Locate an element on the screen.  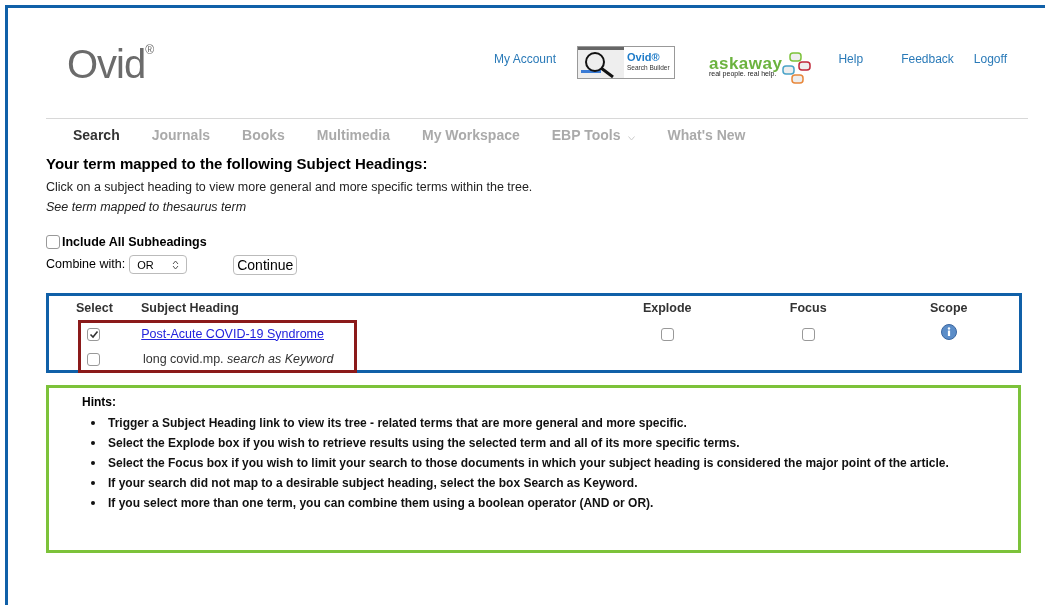
column-header: Explode is located at coordinates (667, 308).